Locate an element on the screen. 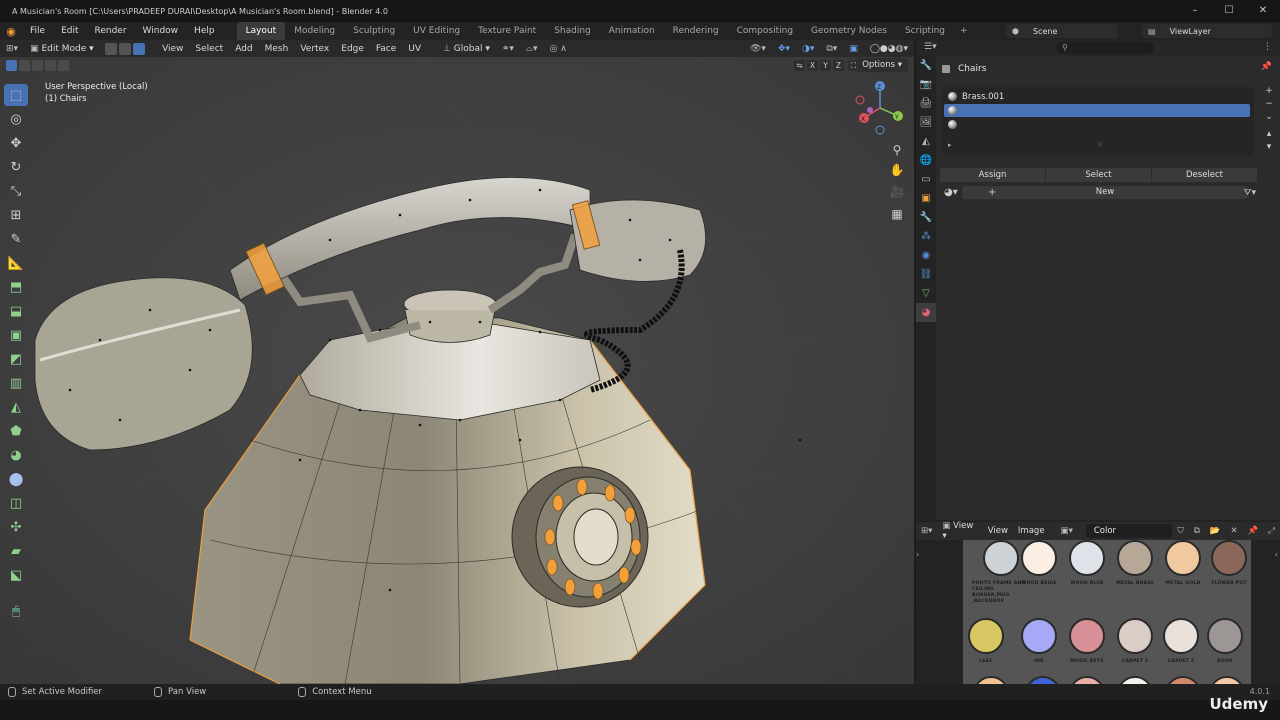 The image size is (1280, 720). add-slot-icon: + is located at coordinates (1269, 92).